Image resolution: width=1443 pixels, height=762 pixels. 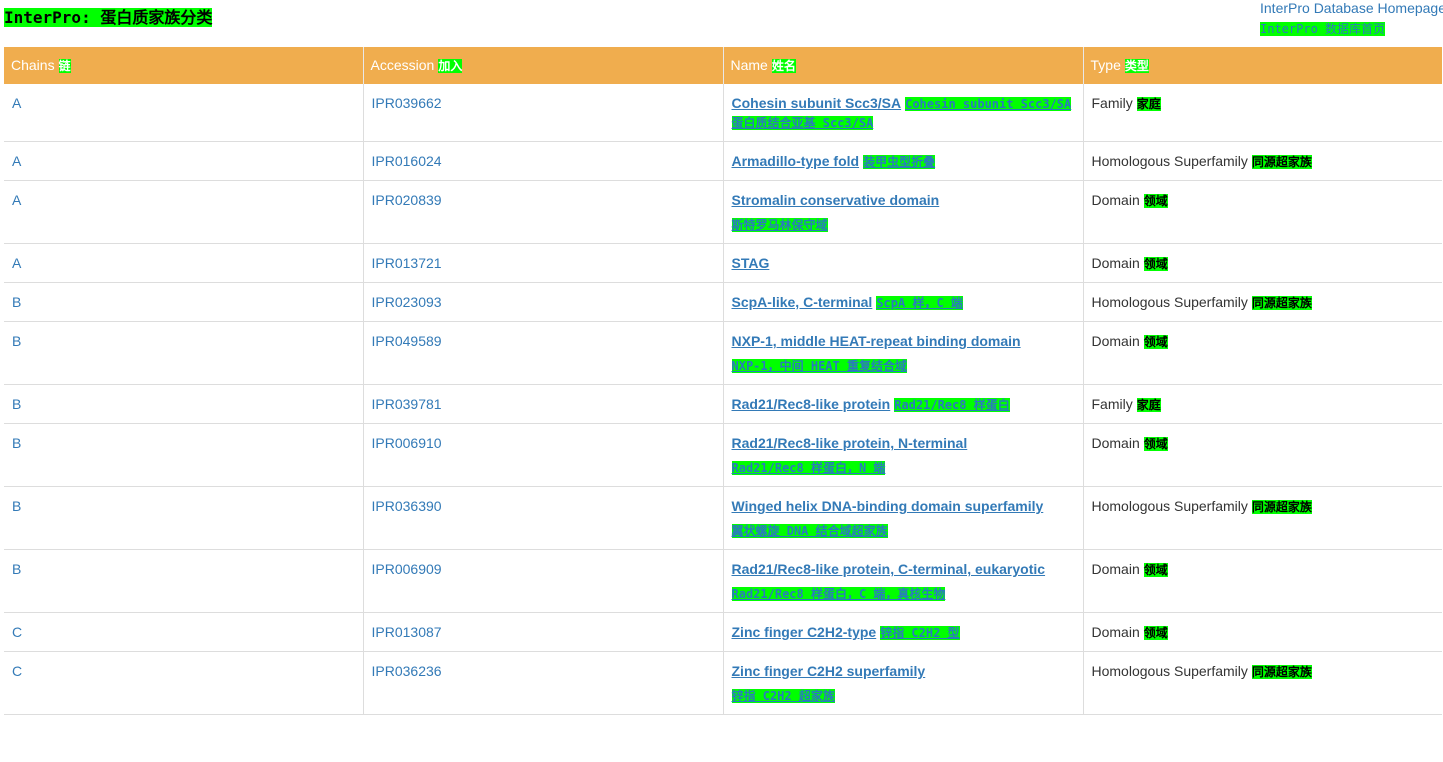 I want to click on entry-name-zh: NXP-1，中间 HEAT 重复结合域, so click(x=819, y=366).